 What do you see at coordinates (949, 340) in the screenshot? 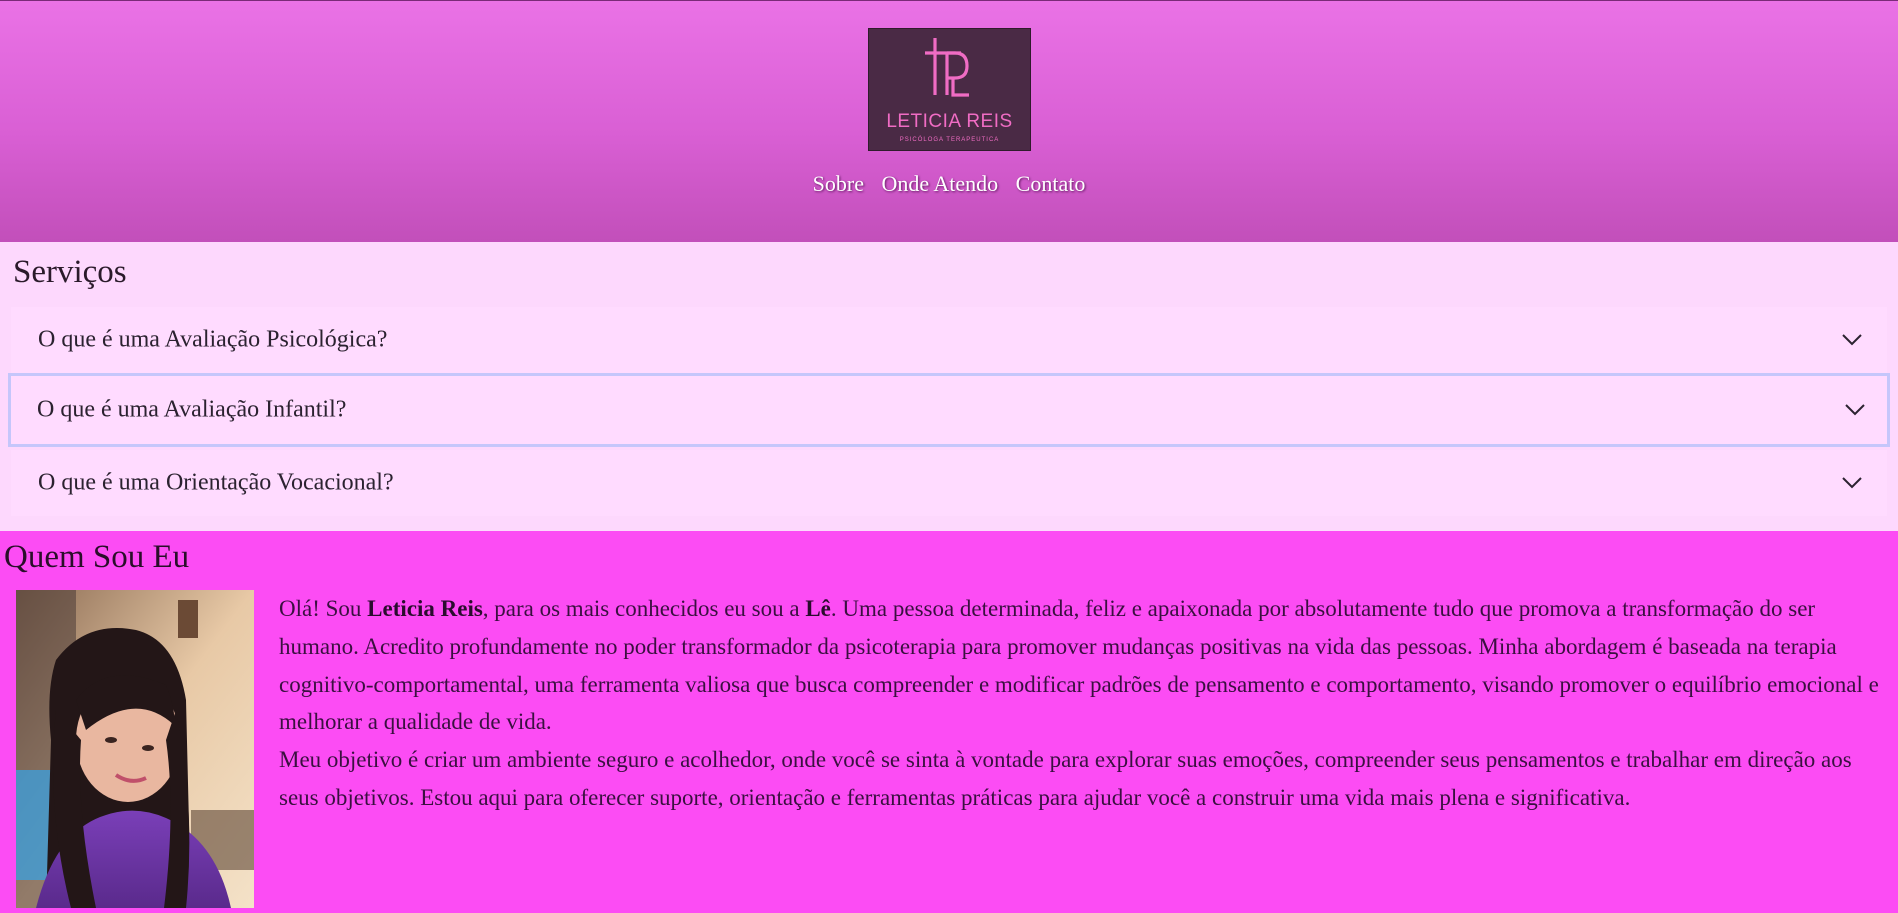
I see `accordion-item-avaliacao-psicologica: O que é uma Avaliação Psicológica?` at bounding box center [949, 340].